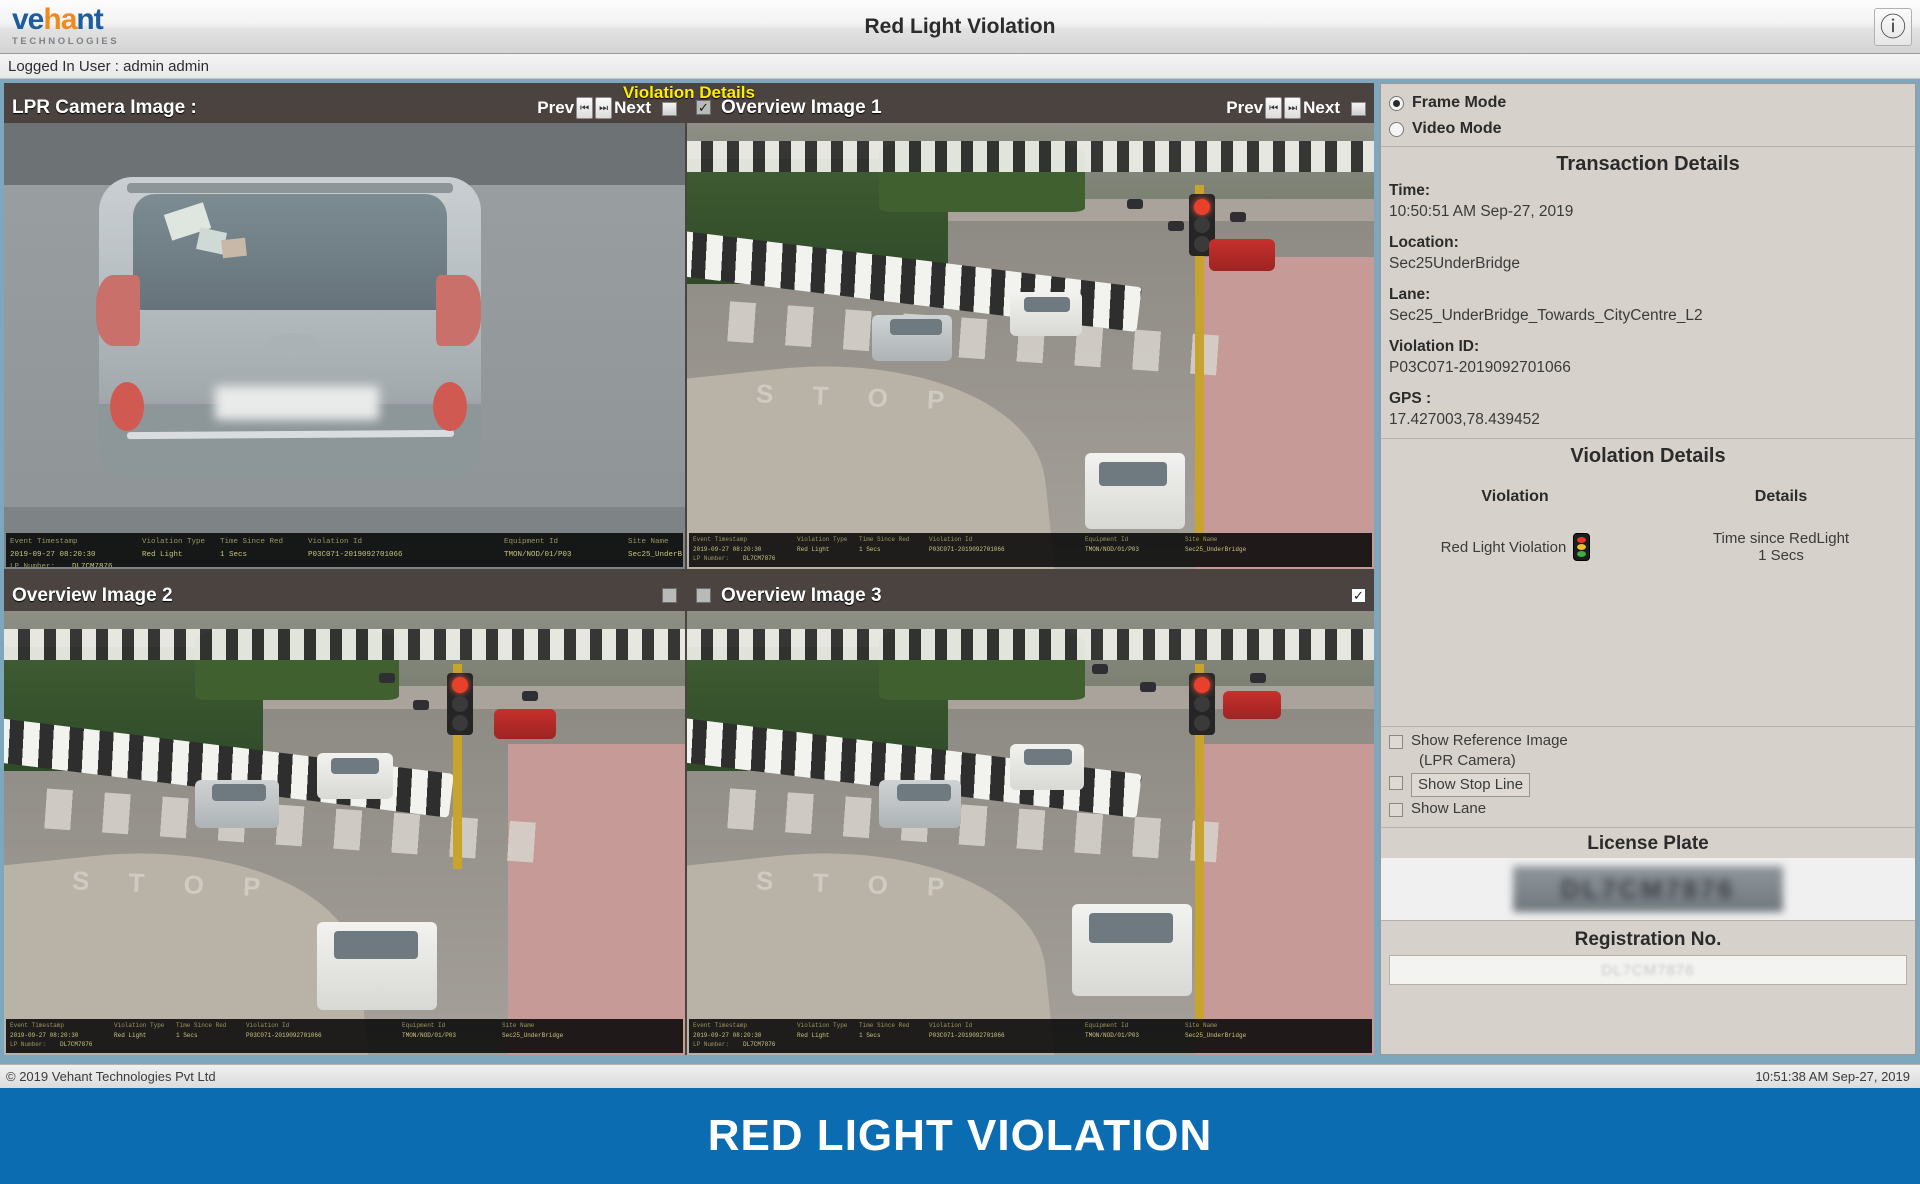  What do you see at coordinates (1648, 751) in the screenshot?
I see `show-reference-image-option: Show Reference Image (LPR Camera)` at bounding box center [1648, 751].